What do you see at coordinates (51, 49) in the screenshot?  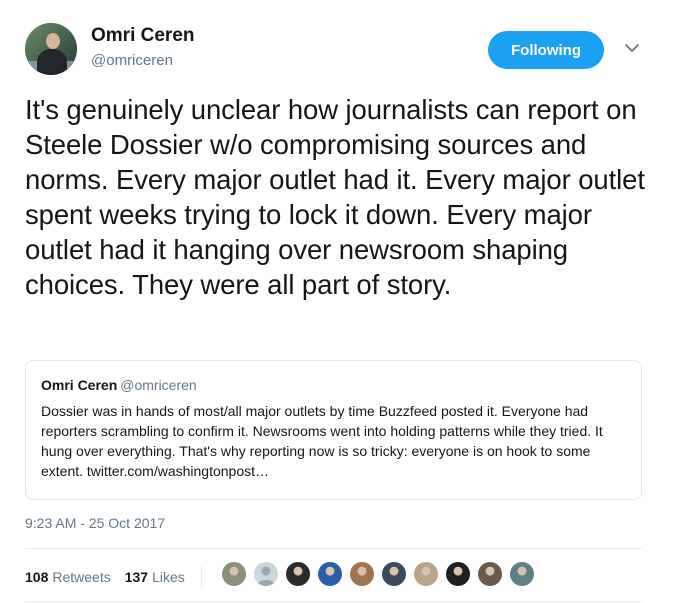 I see `author-avatar` at bounding box center [51, 49].